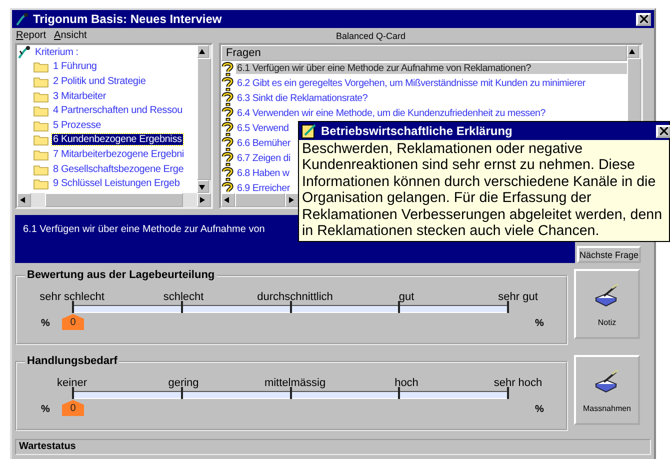 Image resolution: width=670 pixels, height=459 pixels. I want to click on tree-item: 7 Mitarbeiterbezogene Ergebni, so click(118, 154).